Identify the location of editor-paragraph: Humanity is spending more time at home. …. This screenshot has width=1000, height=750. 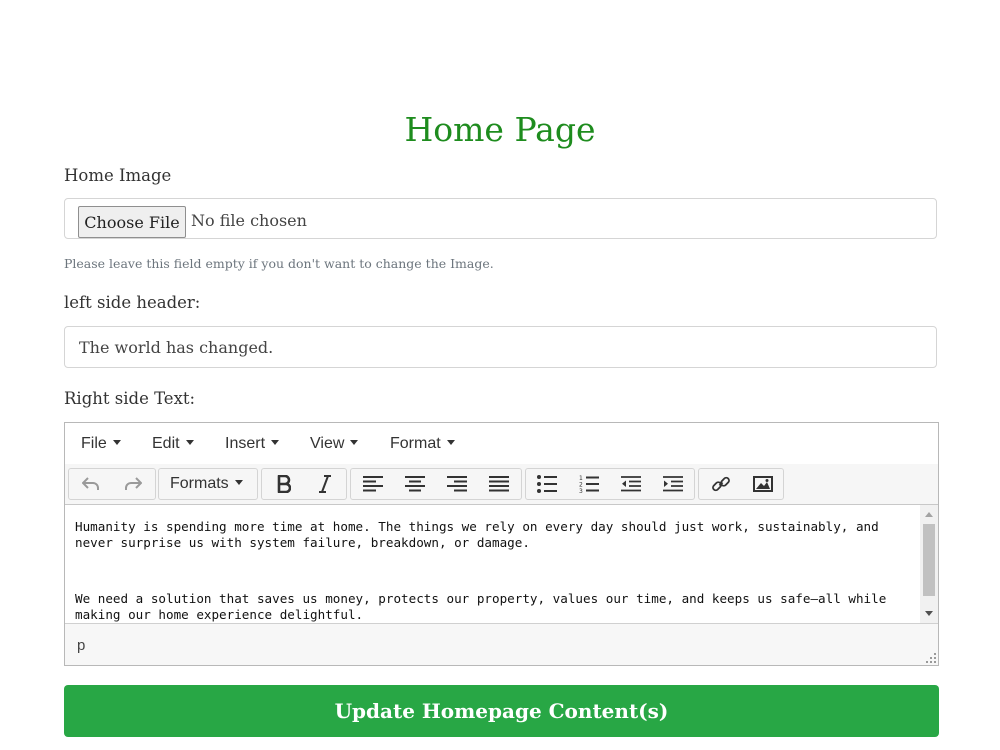
(477, 534).